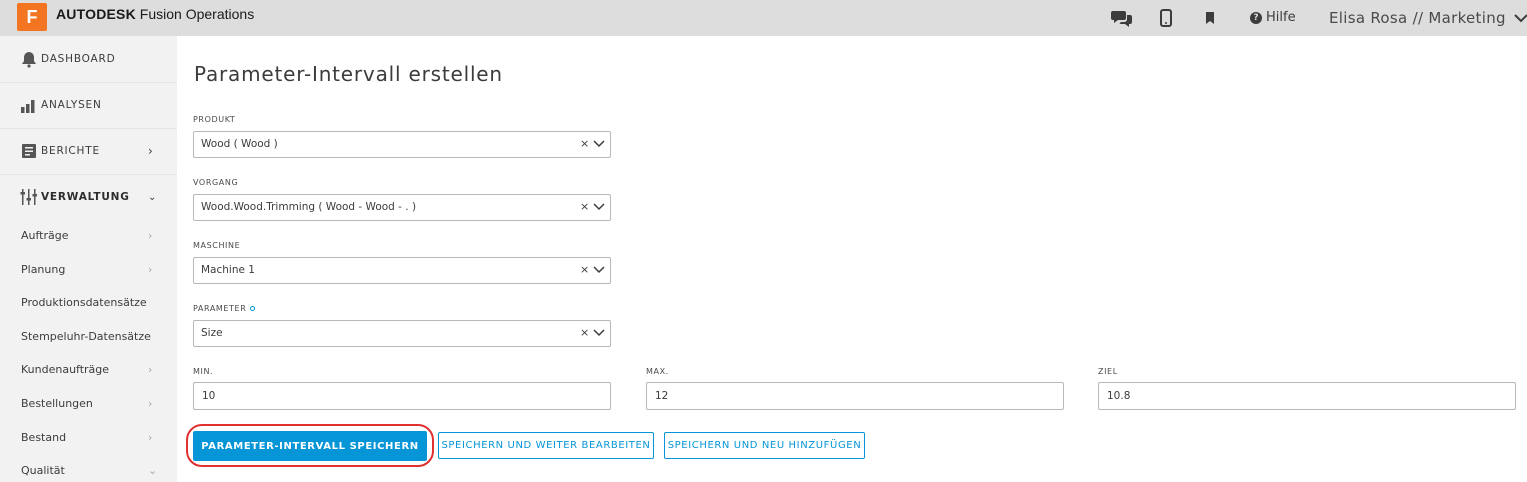 This screenshot has height=482, width=1527. I want to click on vorgang-select: Wood.Wood.Trimming ( Wood - Wood - . ) ×, so click(402, 207).